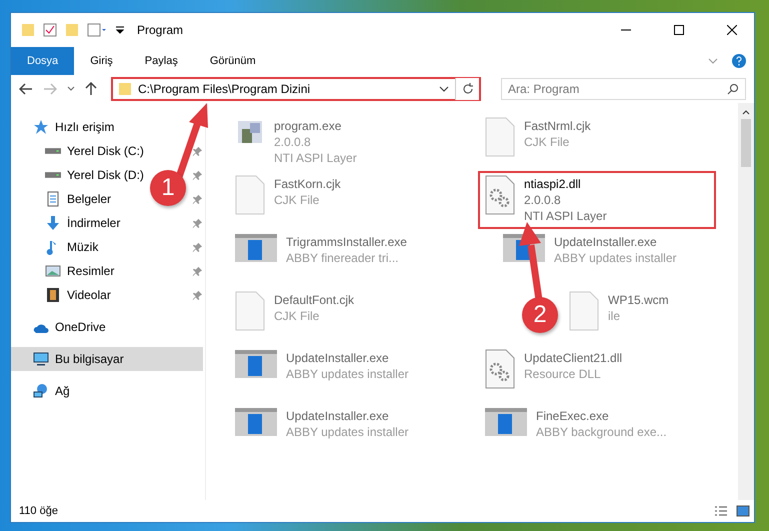 The width and height of the screenshot is (769, 531). I want to click on back-arrow-icon, so click(26, 89).